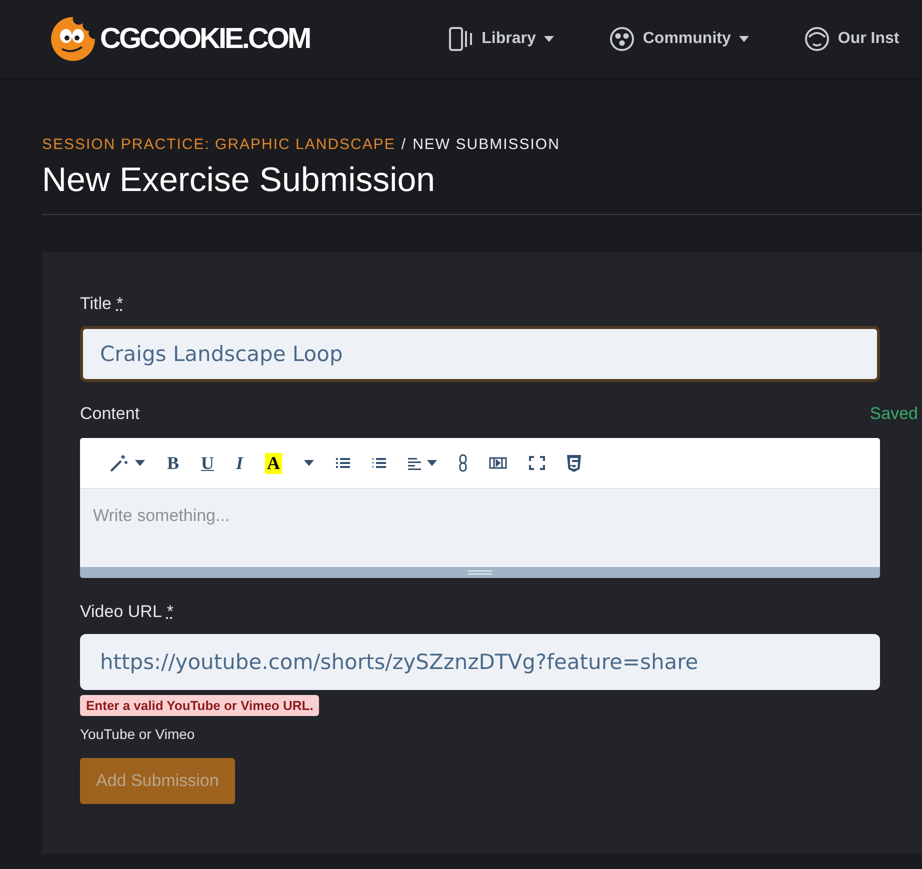 Image resolution: width=922 pixels, height=869 pixels. What do you see at coordinates (501, 39) in the screenshot?
I see `nav-menu-item: Library` at bounding box center [501, 39].